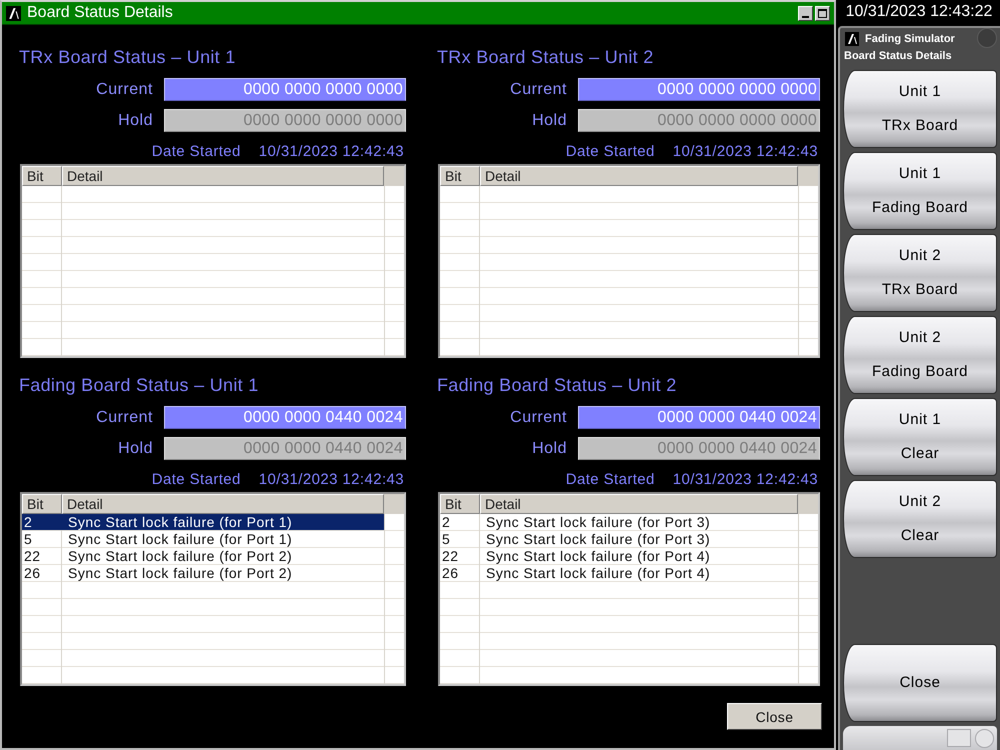 The height and width of the screenshot is (750, 1000). I want to click on table-row: 26 Sync Start lock failure (for Port 2), so click(203, 573).